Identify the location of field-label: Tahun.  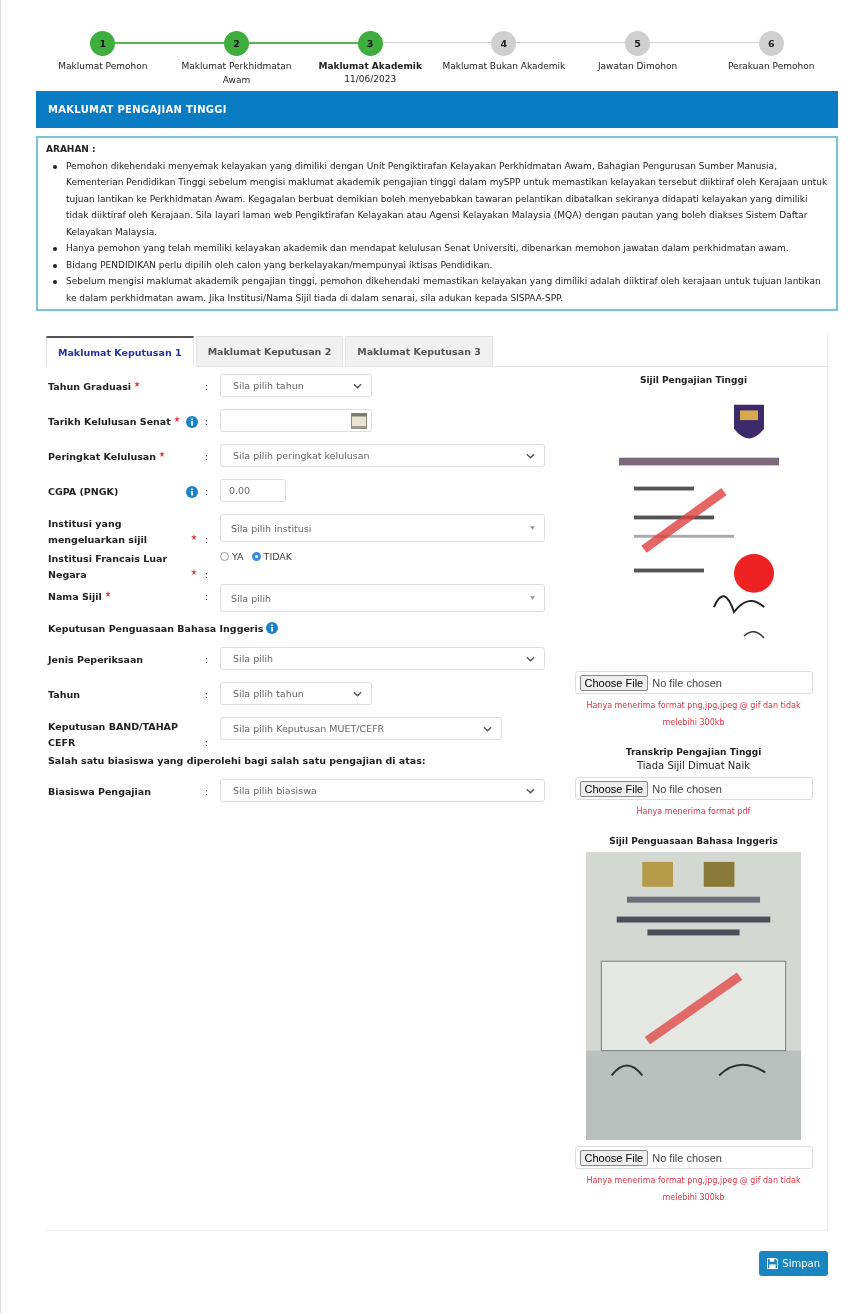
(64, 695).